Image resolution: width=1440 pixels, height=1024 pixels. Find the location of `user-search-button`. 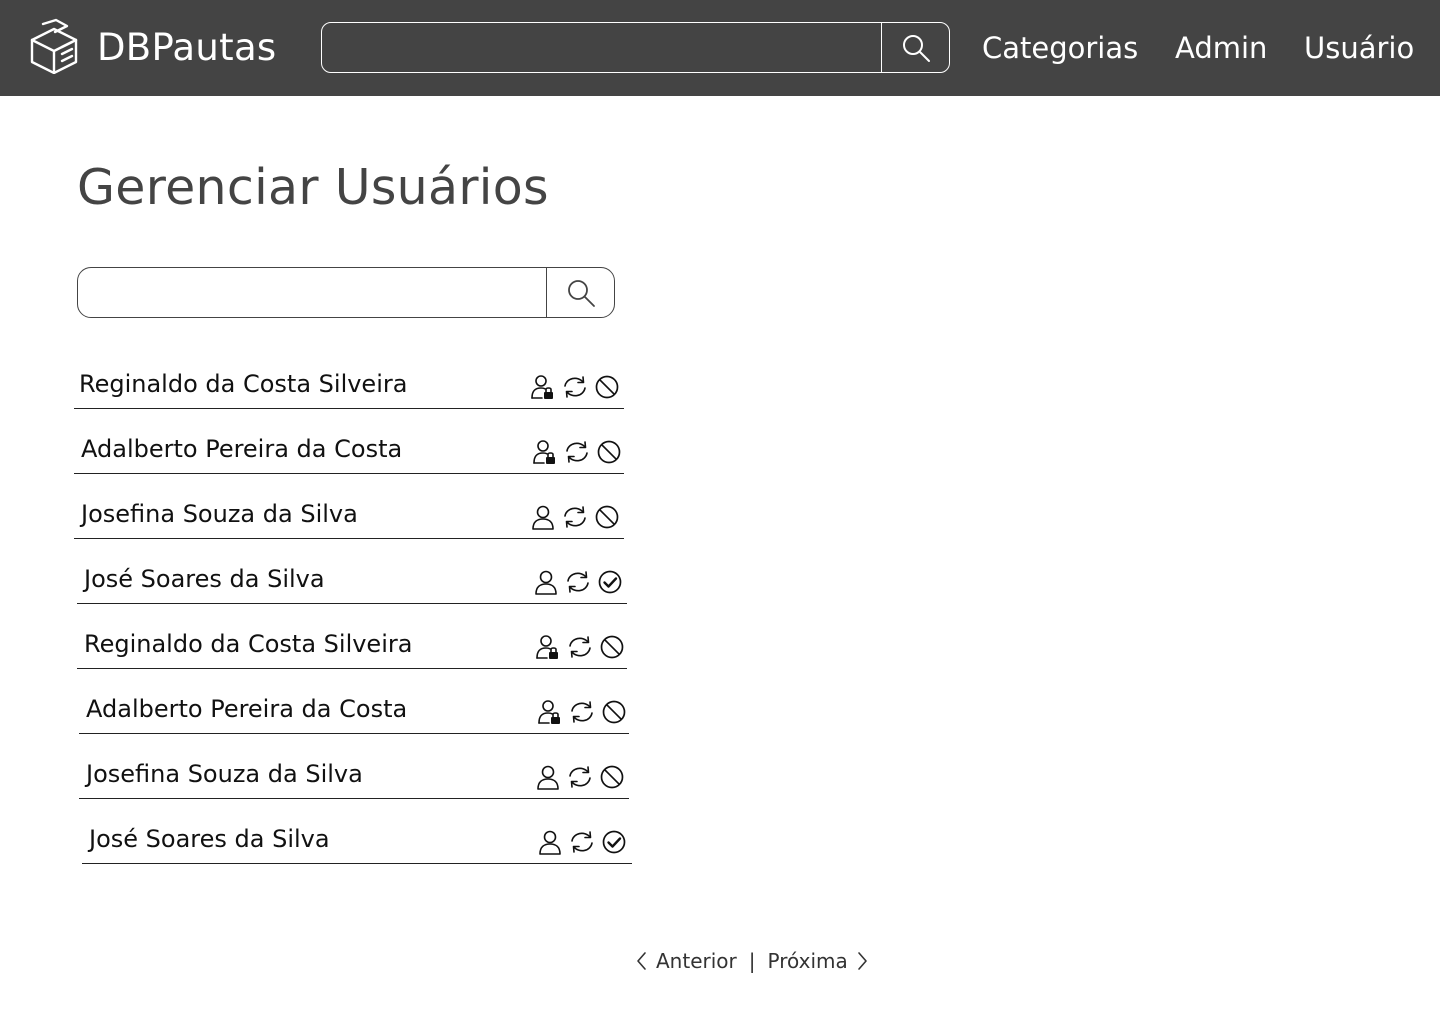

user-search-button is located at coordinates (580, 292).